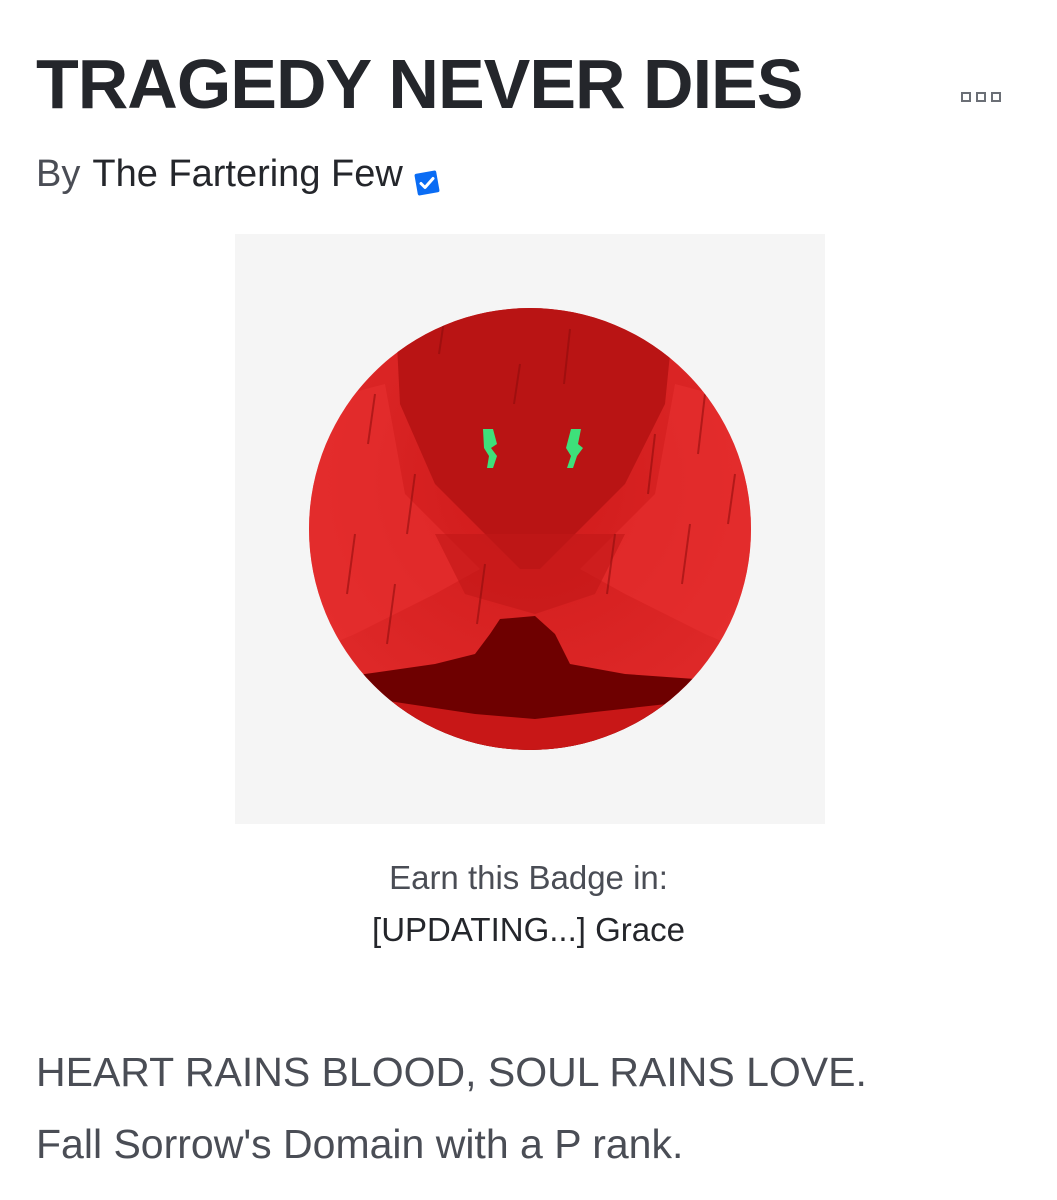  I want to click on earn-label: Earn this Badge in:, so click(528, 877).